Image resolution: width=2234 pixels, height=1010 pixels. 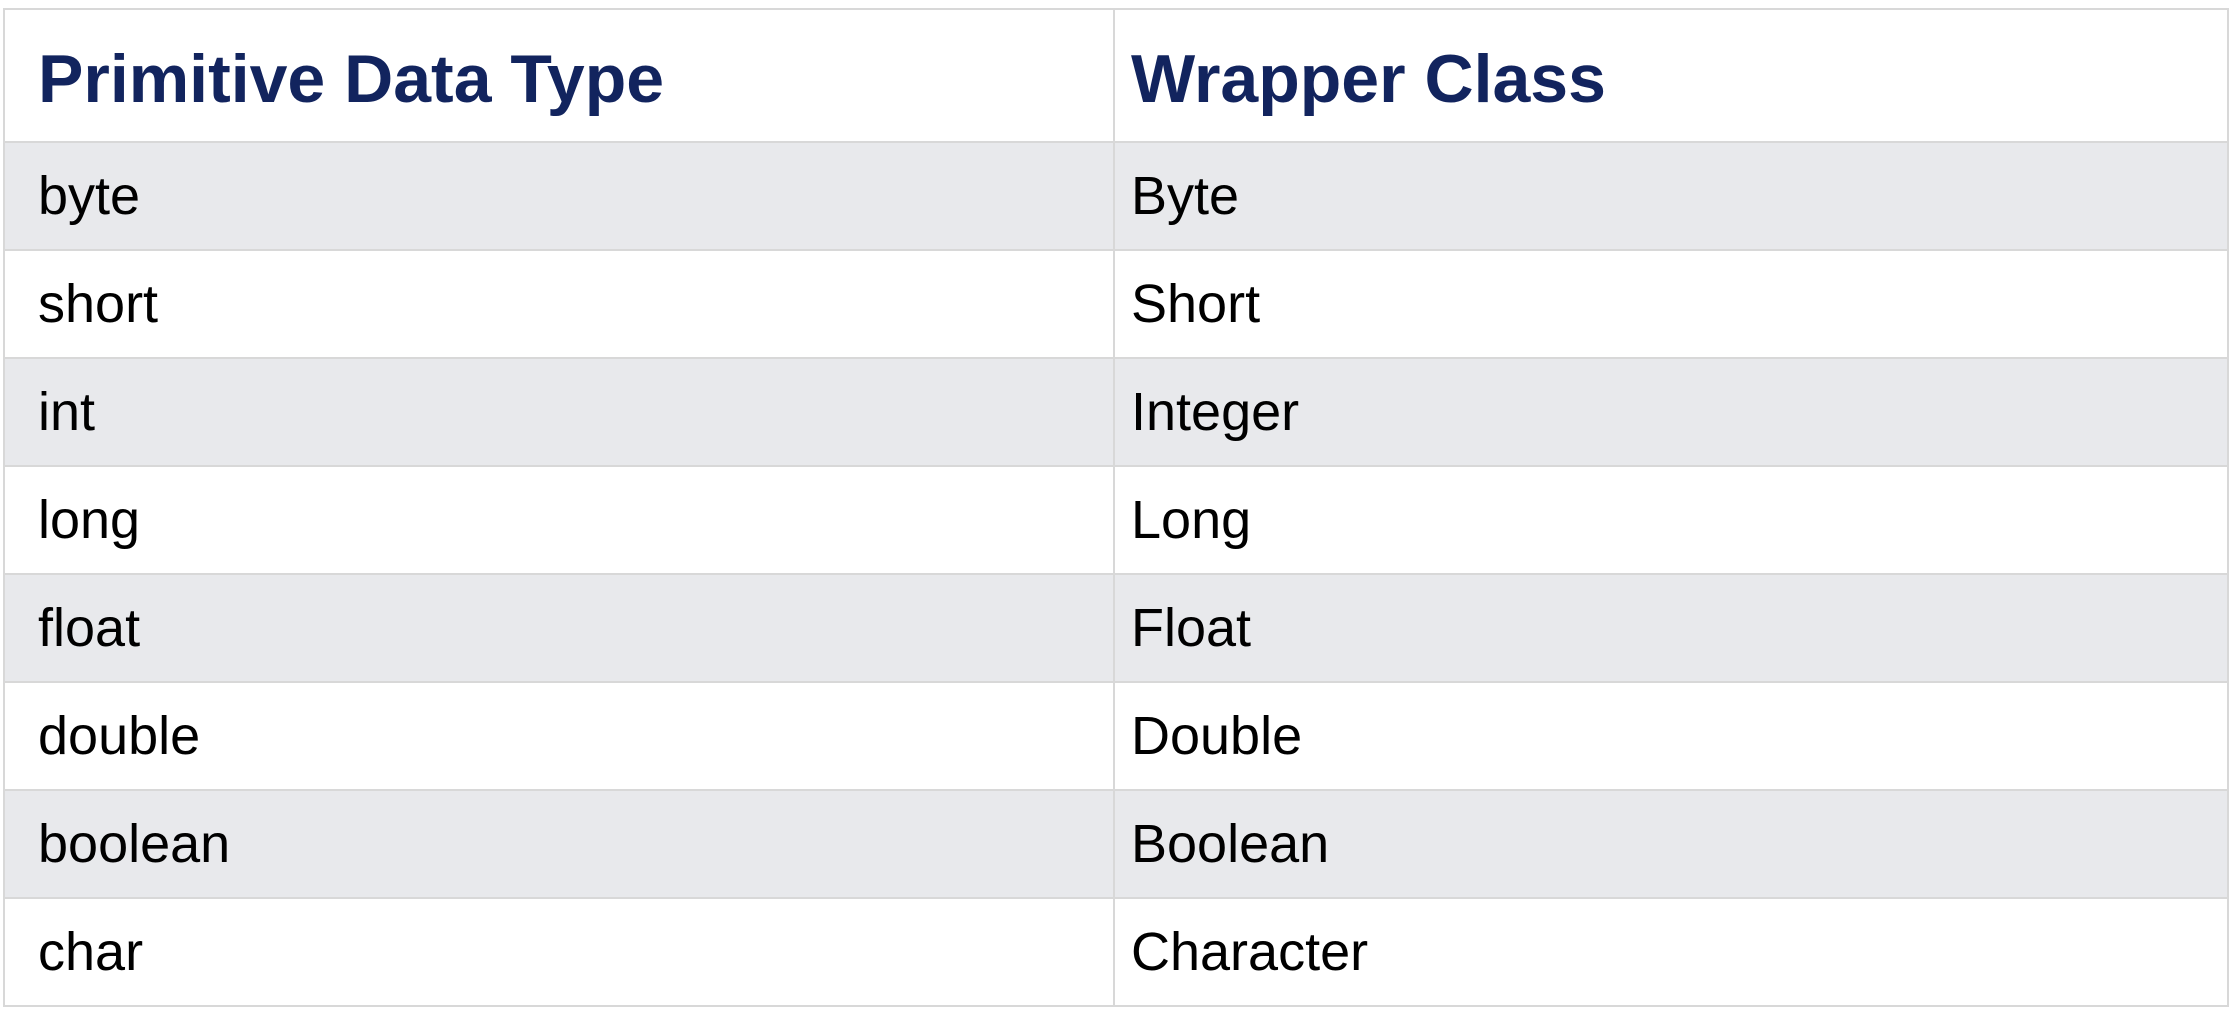 What do you see at coordinates (1368, 78) in the screenshot?
I see `header-wrapper-class: Wrapper Class` at bounding box center [1368, 78].